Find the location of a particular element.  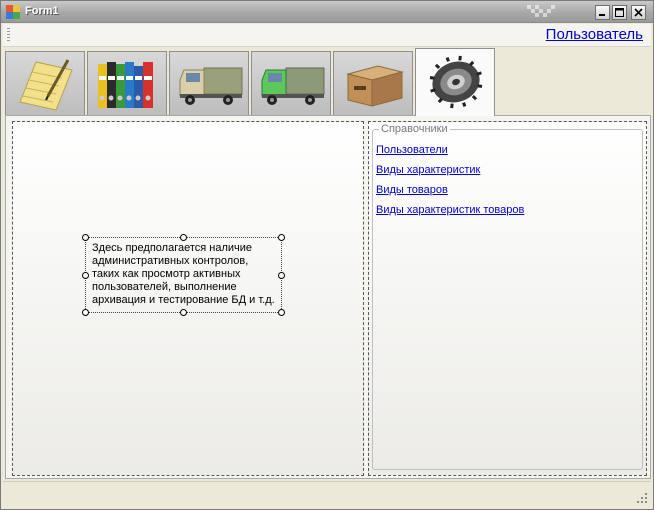

minimize-button is located at coordinates (602, 12).